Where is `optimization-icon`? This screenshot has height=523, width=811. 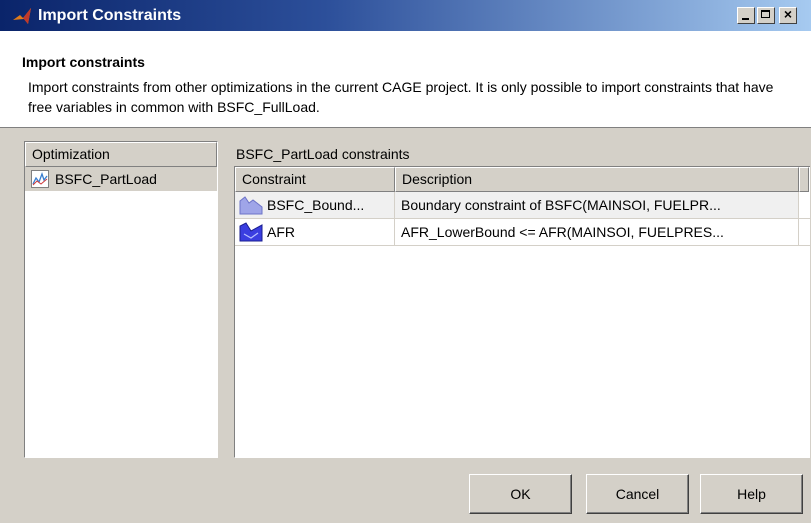
optimization-icon is located at coordinates (40, 179).